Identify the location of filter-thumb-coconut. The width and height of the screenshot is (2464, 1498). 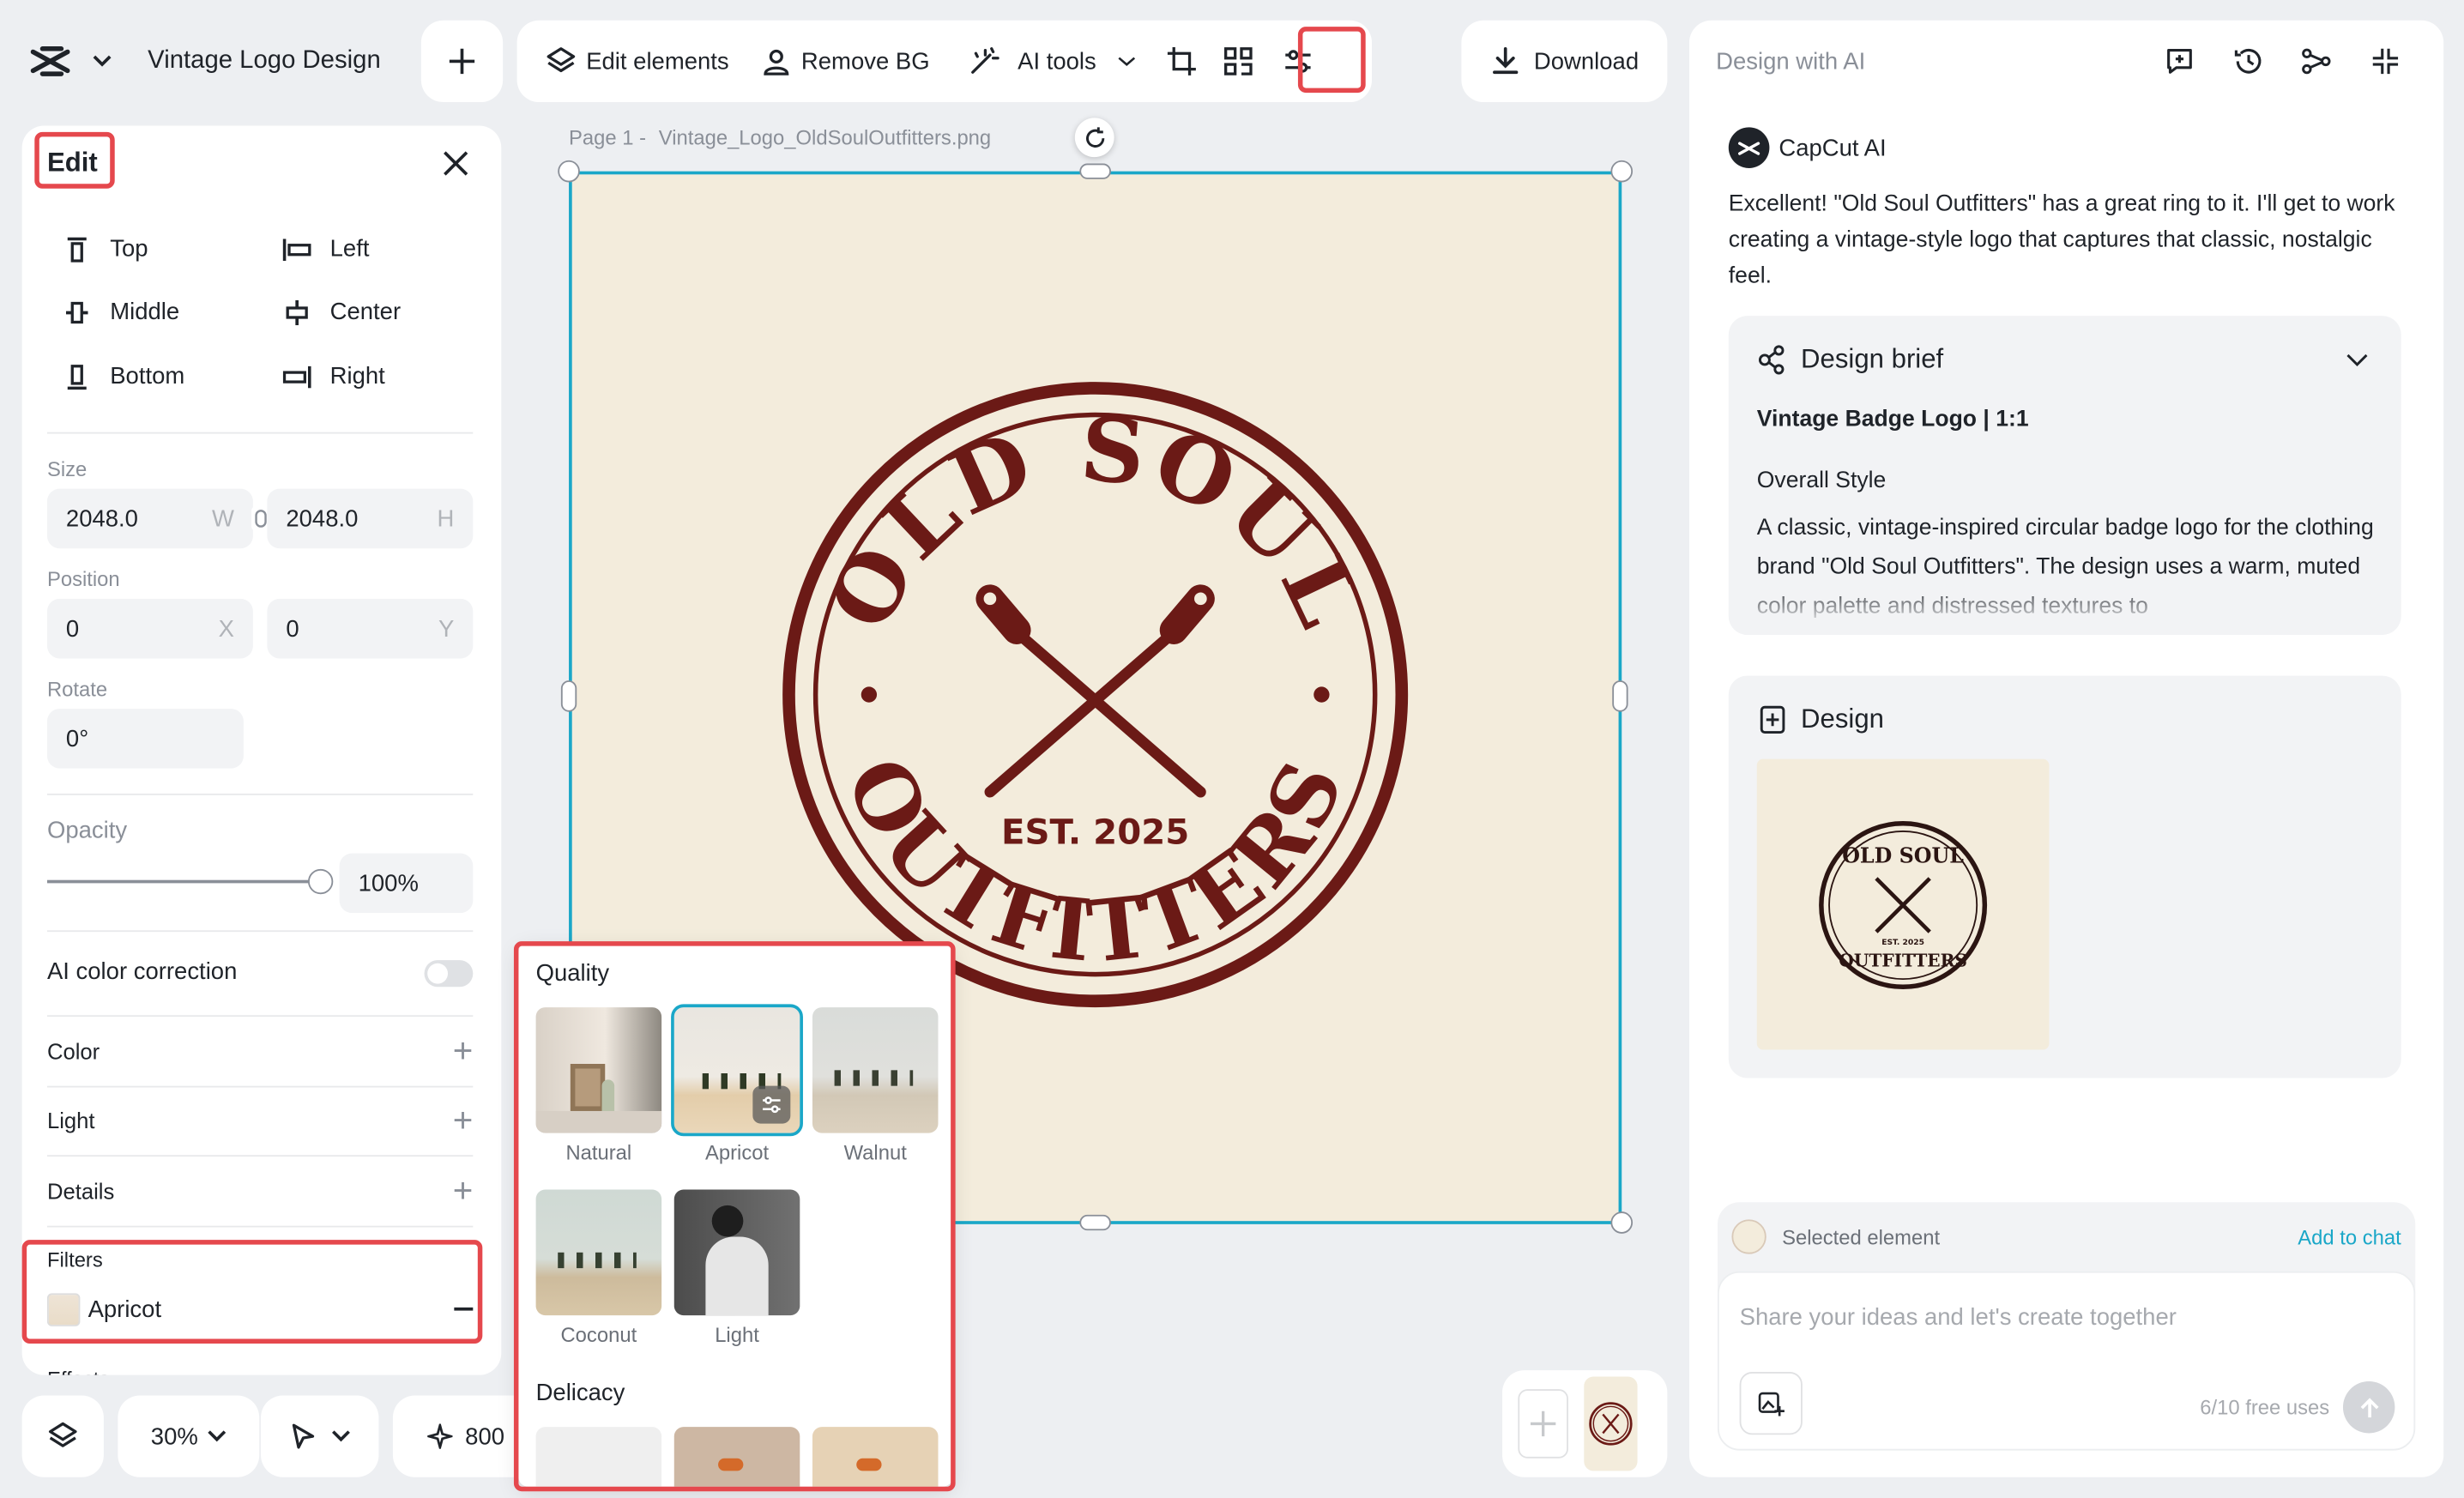
(598, 1252).